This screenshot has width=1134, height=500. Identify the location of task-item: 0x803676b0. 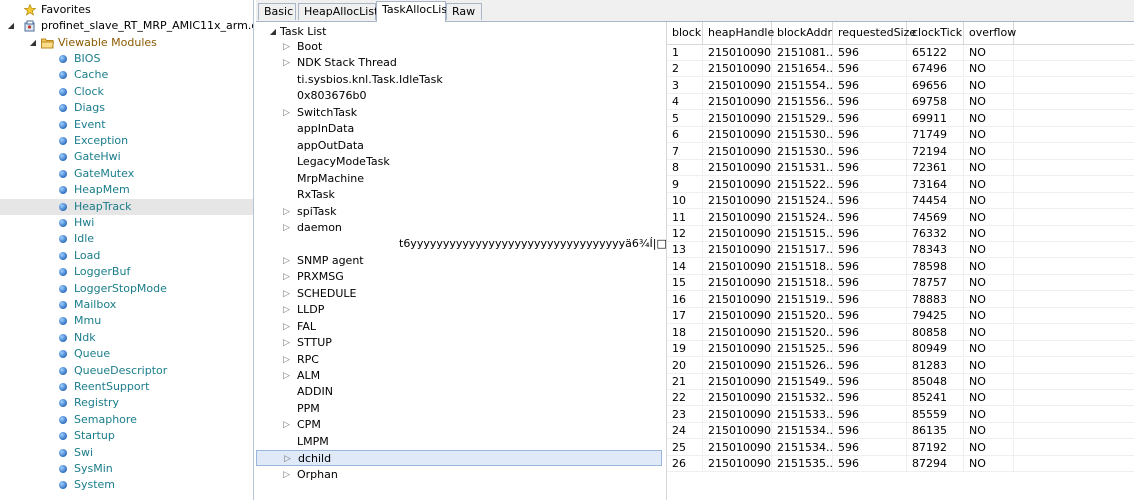
(459, 96).